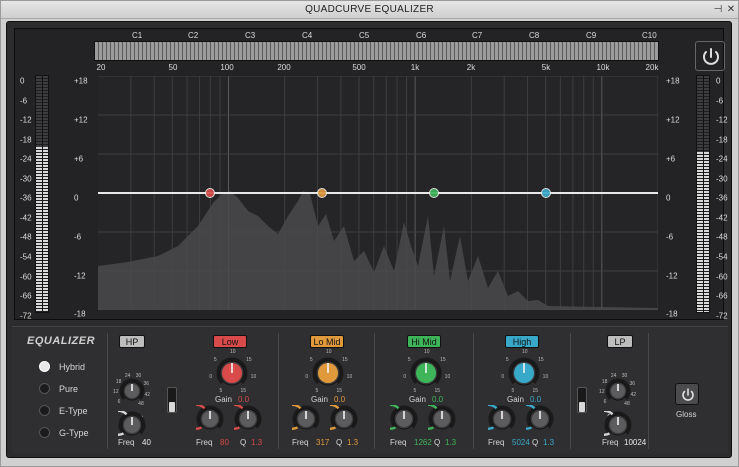  Describe the element at coordinates (210, 193) in the screenshot. I see `band-node-low` at that location.